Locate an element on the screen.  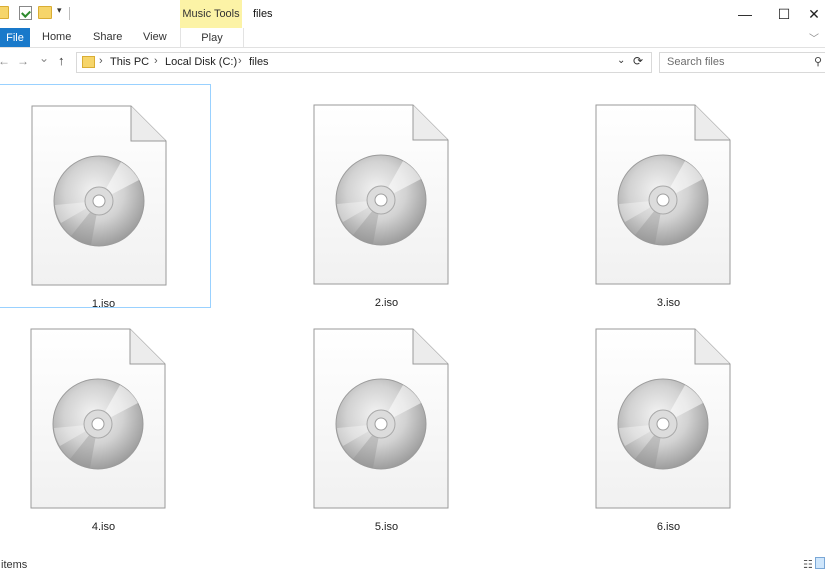
music-tools-context-label: Music Tools is located at coordinates (211, 14).